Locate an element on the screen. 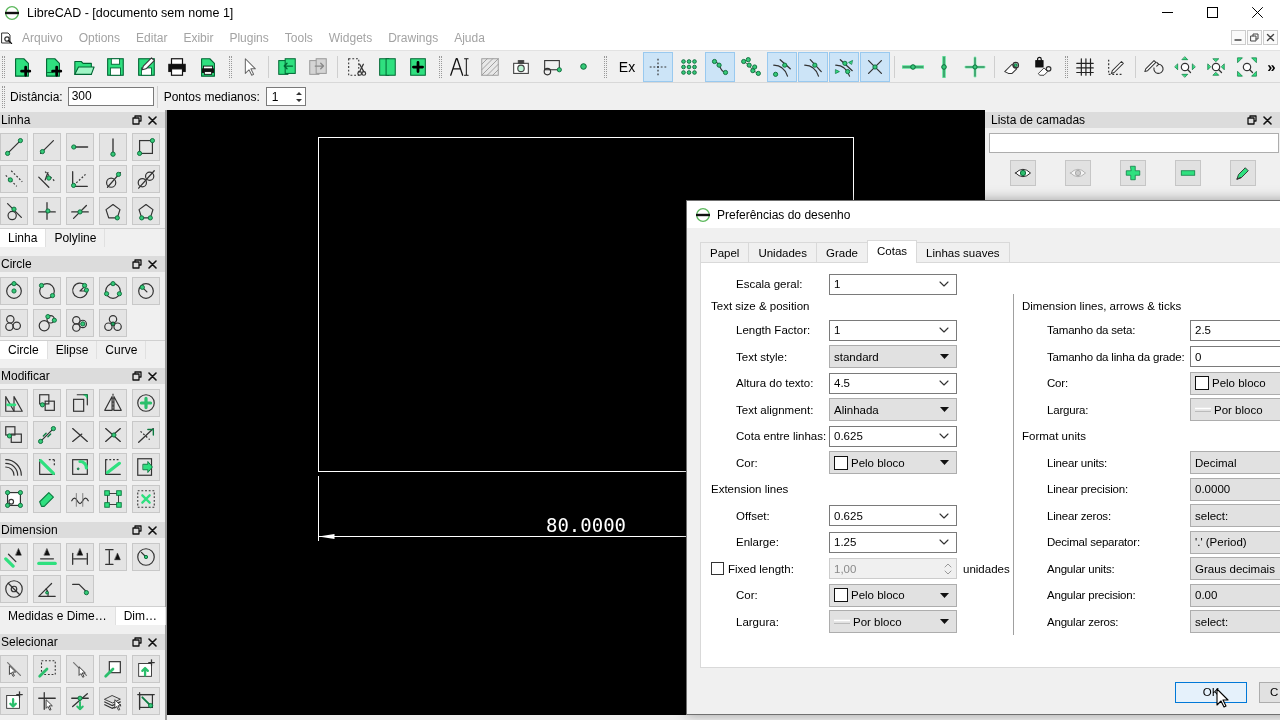 The image size is (1280, 720). combo-box: 4.5 is located at coordinates (893, 383).